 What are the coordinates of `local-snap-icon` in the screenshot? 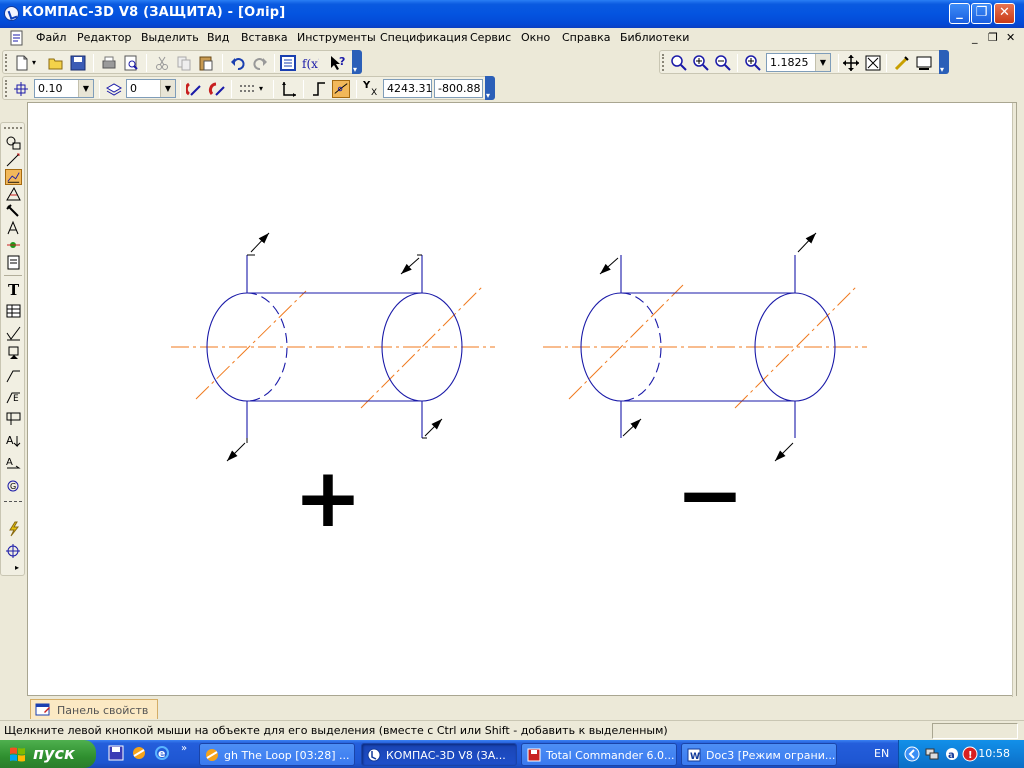 It's located at (217, 89).